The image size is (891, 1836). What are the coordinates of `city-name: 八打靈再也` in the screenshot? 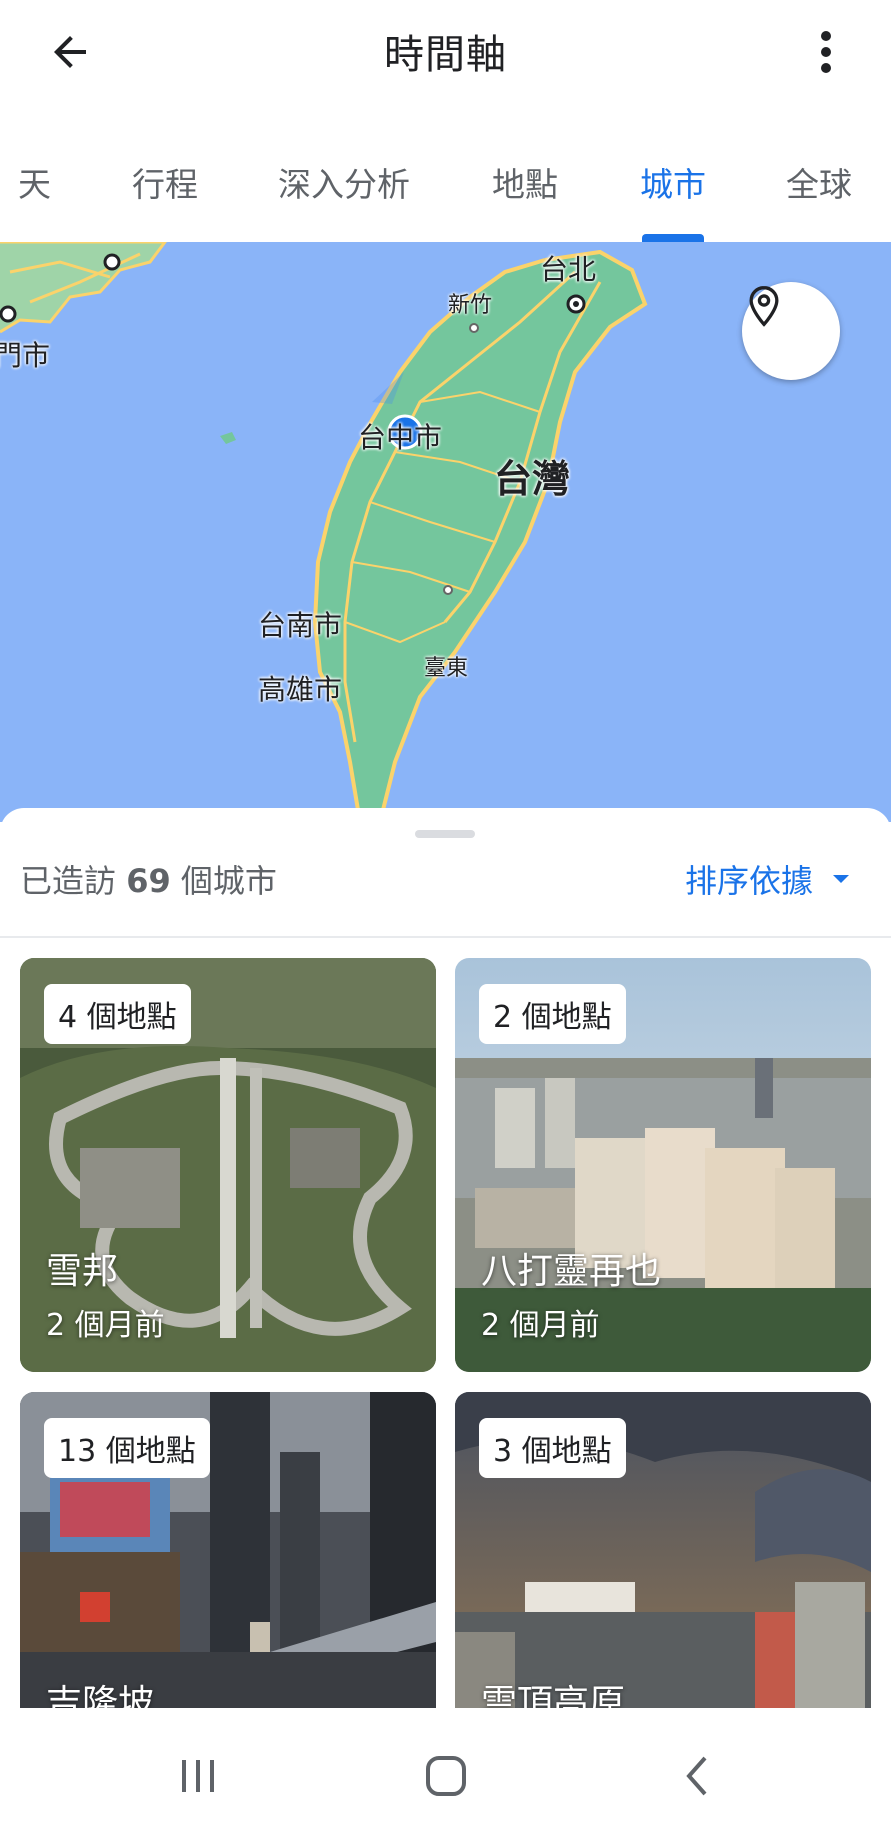 It's located at (571, 1271).